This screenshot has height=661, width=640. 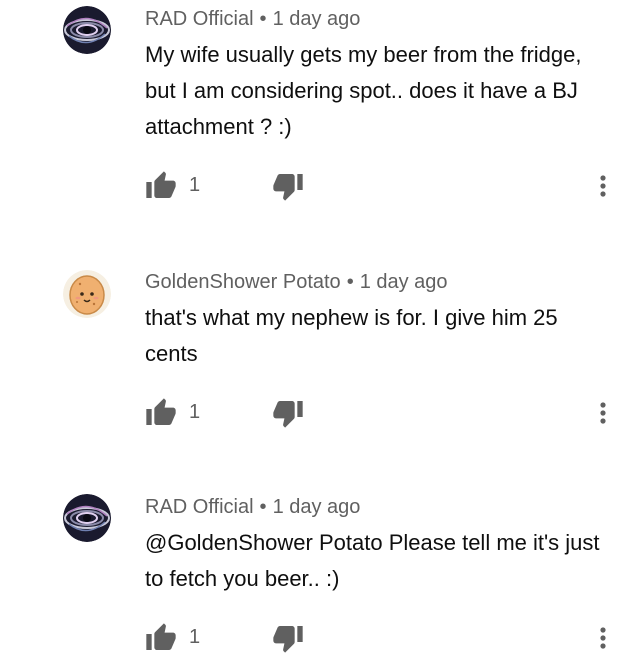 I want to click on author-name: GoldenShower Potato, so click(x=243, y=282).